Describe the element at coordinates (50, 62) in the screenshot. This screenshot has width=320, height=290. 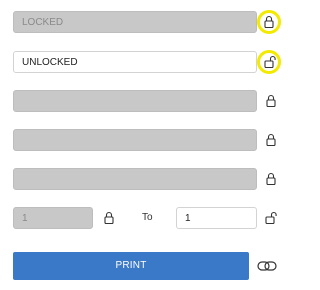
I see `unlocked-field-value: UNLOCKED` at that location.